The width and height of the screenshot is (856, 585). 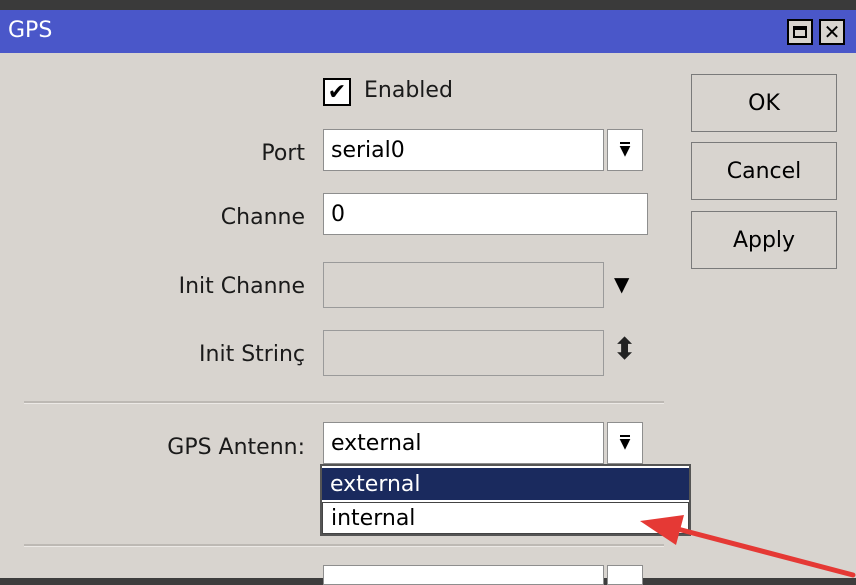 What do you see at coordinates (252, 354) in the screenshot?
I see `init-string-label: Init Strinç` at bounding box center [252, 354].